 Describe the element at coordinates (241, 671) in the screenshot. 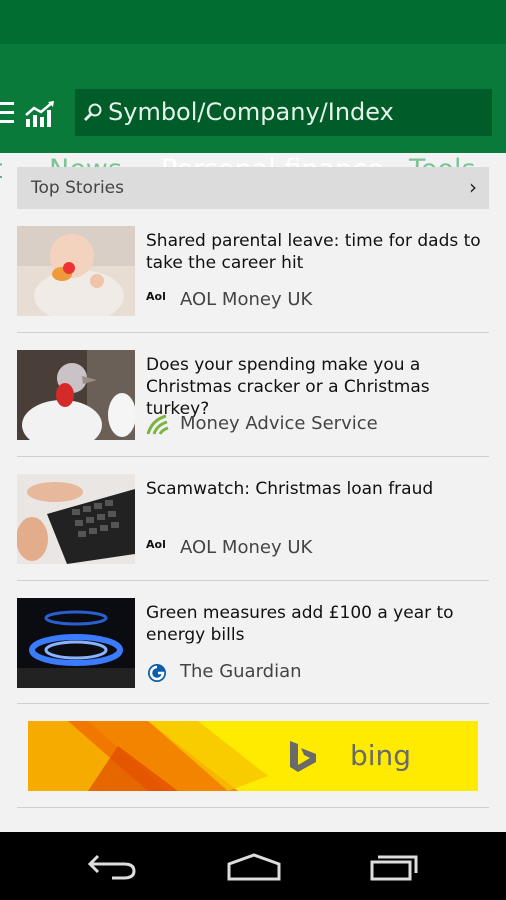

I see `source-name: The Guardian` at that location.